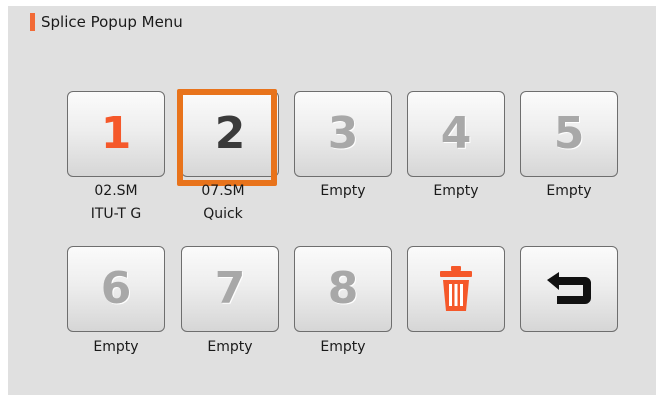  Describe the element at coordinates (116, 203) in the screenshot. I see `slot-1-label: 02.SM ITU-T G` at that location.